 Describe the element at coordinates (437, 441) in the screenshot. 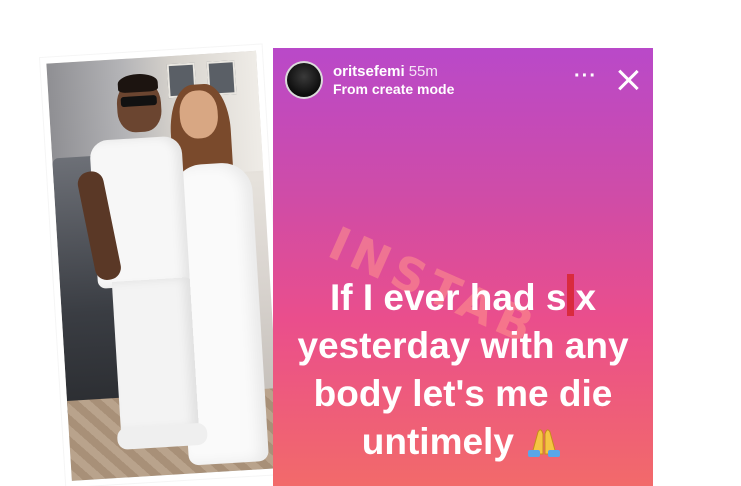

I see `story-line-4-text: untimely` at that location.